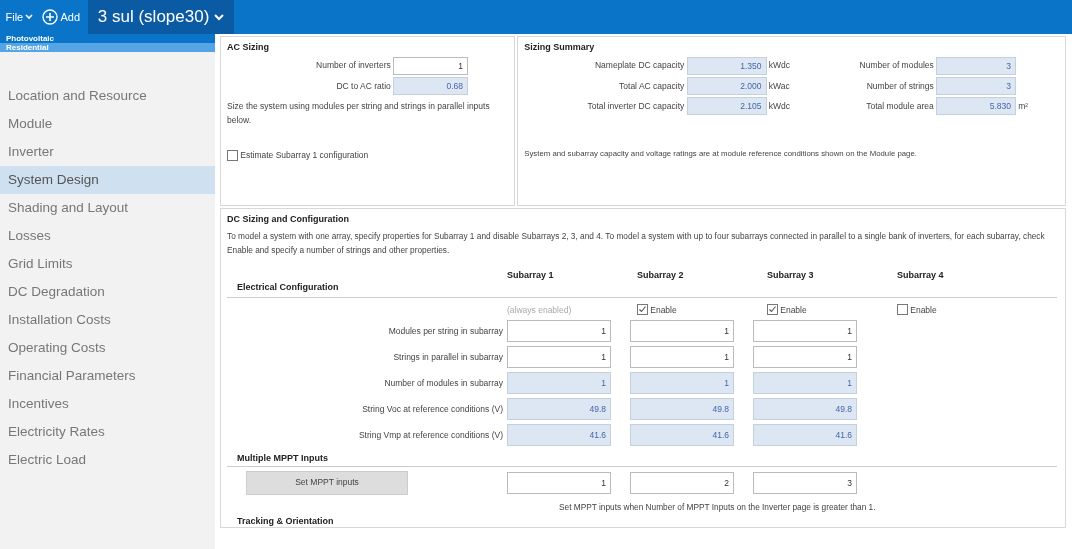  Describe the element at coordinates (107, 404) in the screenshot. I see `sidebar-item: Incentives` at that location.